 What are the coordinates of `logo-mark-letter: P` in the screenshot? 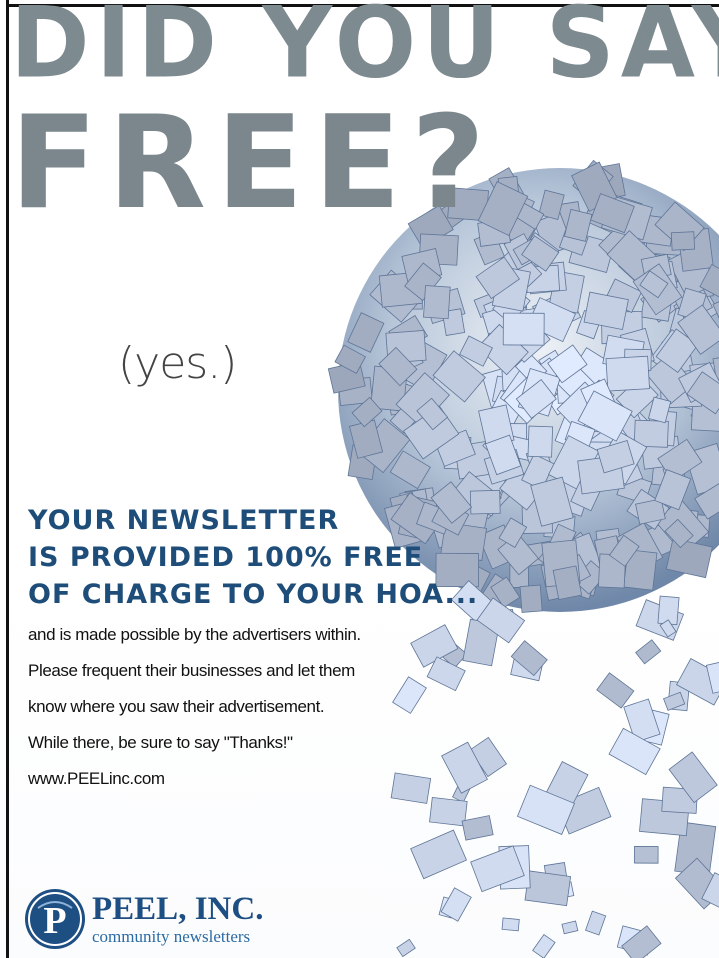 It's located at (54, 921).